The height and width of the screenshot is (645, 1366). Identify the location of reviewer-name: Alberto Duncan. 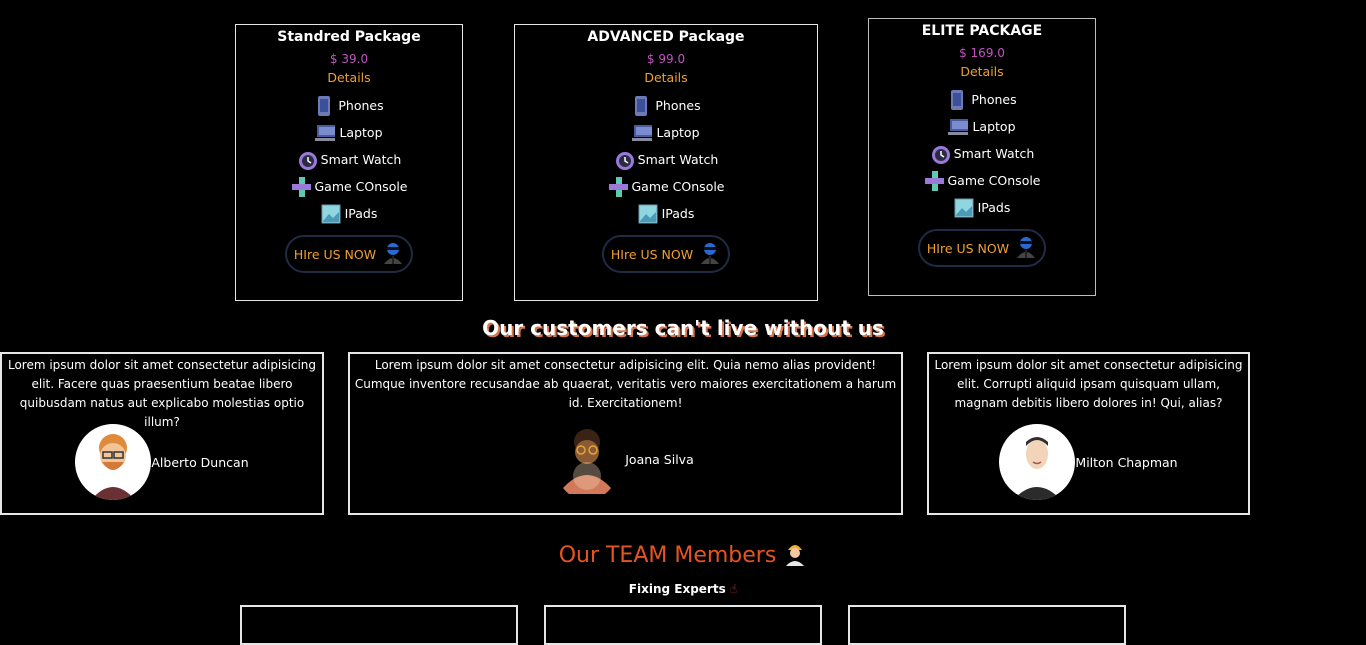
(200, 462).